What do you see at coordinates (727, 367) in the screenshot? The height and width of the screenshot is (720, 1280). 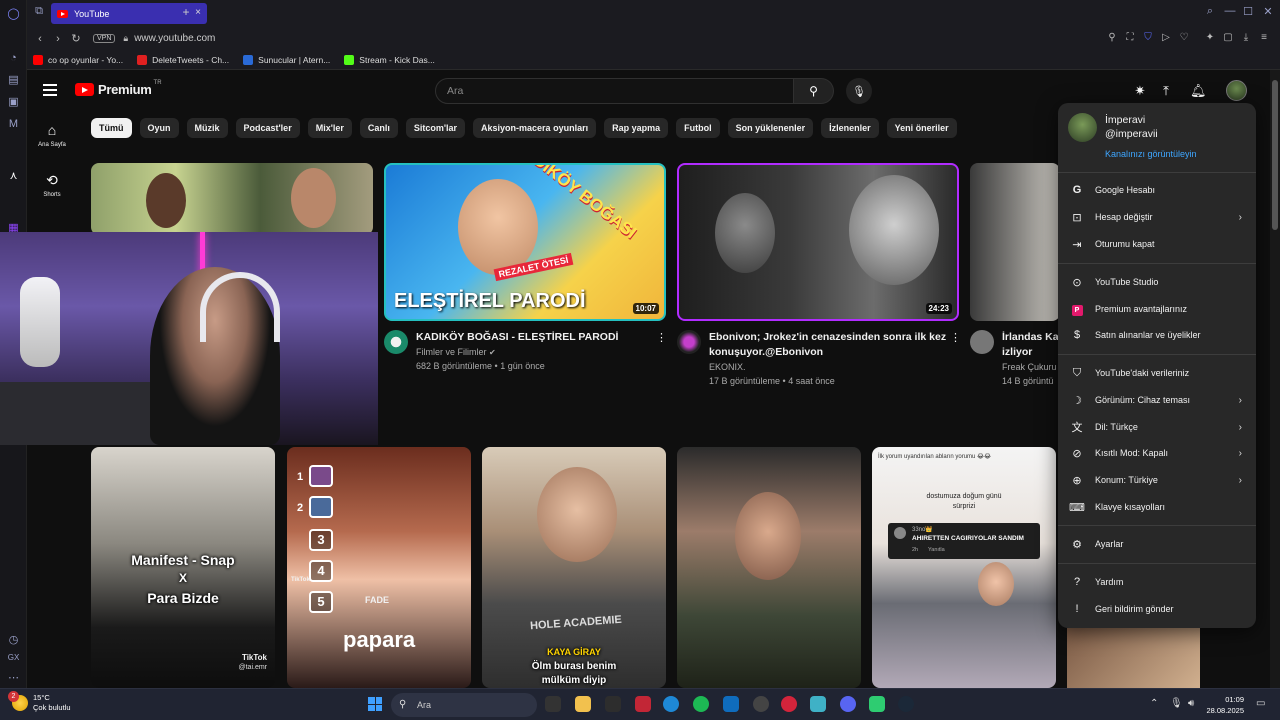 I see `channel-name: EKONIX.` at bounding box center [727, 367].